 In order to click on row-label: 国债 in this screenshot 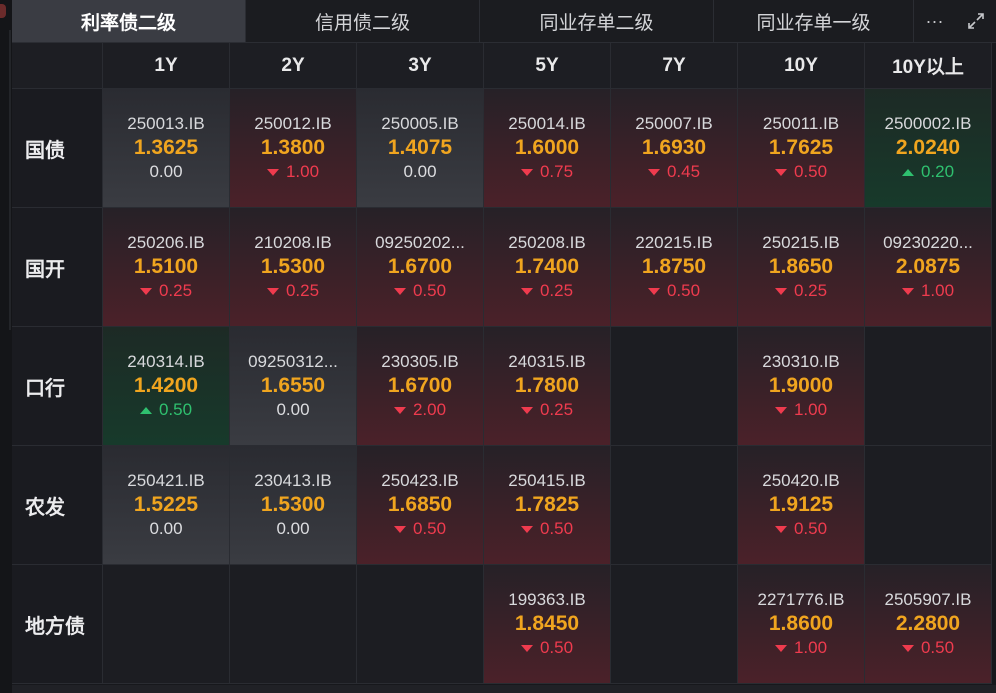, I will do `click(57, 148)`.